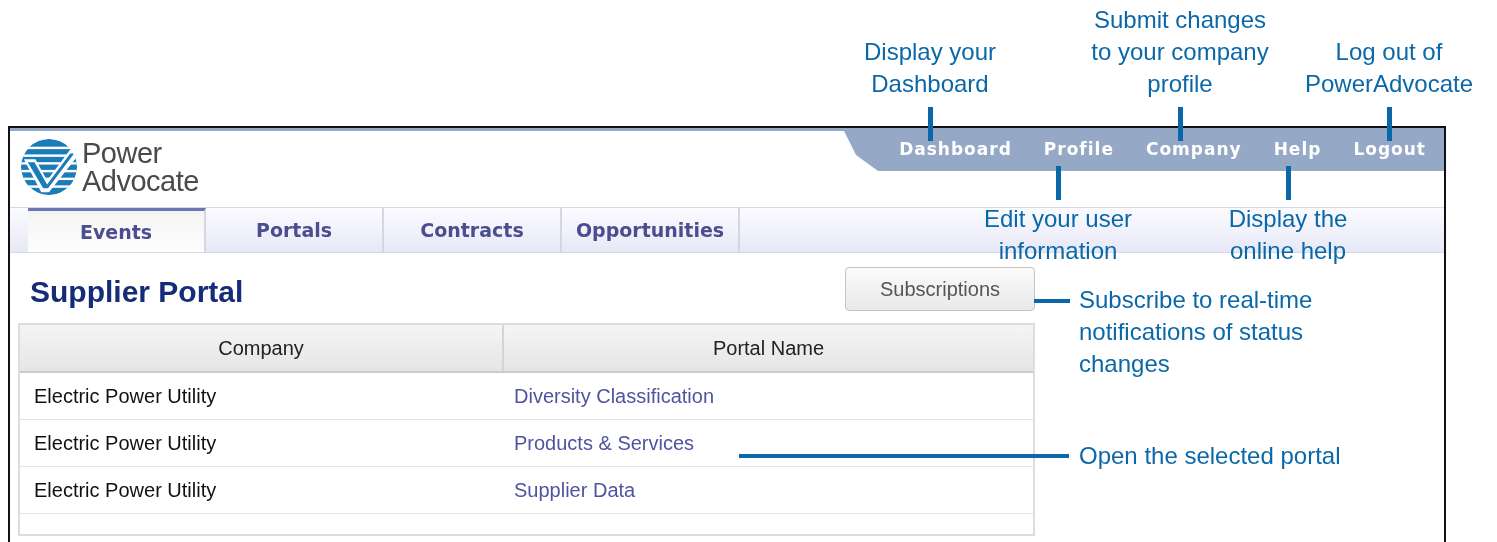  I want to click on callout-text: Display the online help, so click(1288, 235).